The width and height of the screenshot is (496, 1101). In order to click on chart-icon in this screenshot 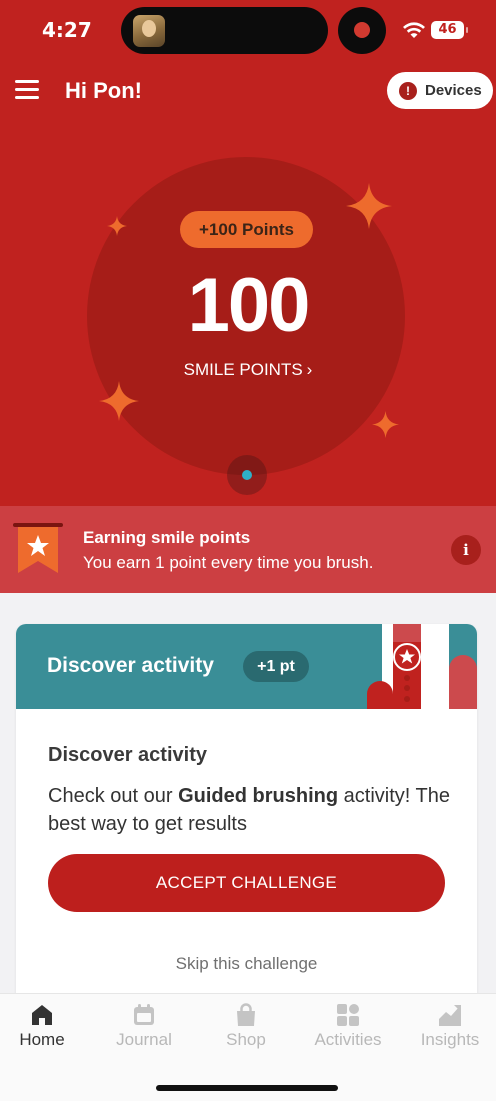, I will do `click(450, 1015)`.